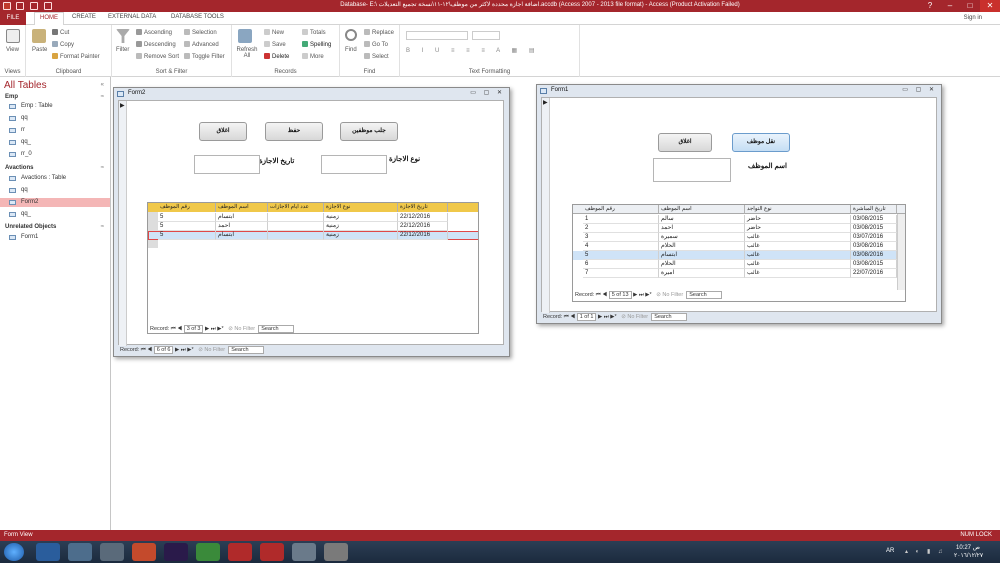 The height and width of the screenshot is (563, 1000). Describe the element at coordinates (187, 207) in the screenshot. I see `column-header: رقم الموظف` at that location.